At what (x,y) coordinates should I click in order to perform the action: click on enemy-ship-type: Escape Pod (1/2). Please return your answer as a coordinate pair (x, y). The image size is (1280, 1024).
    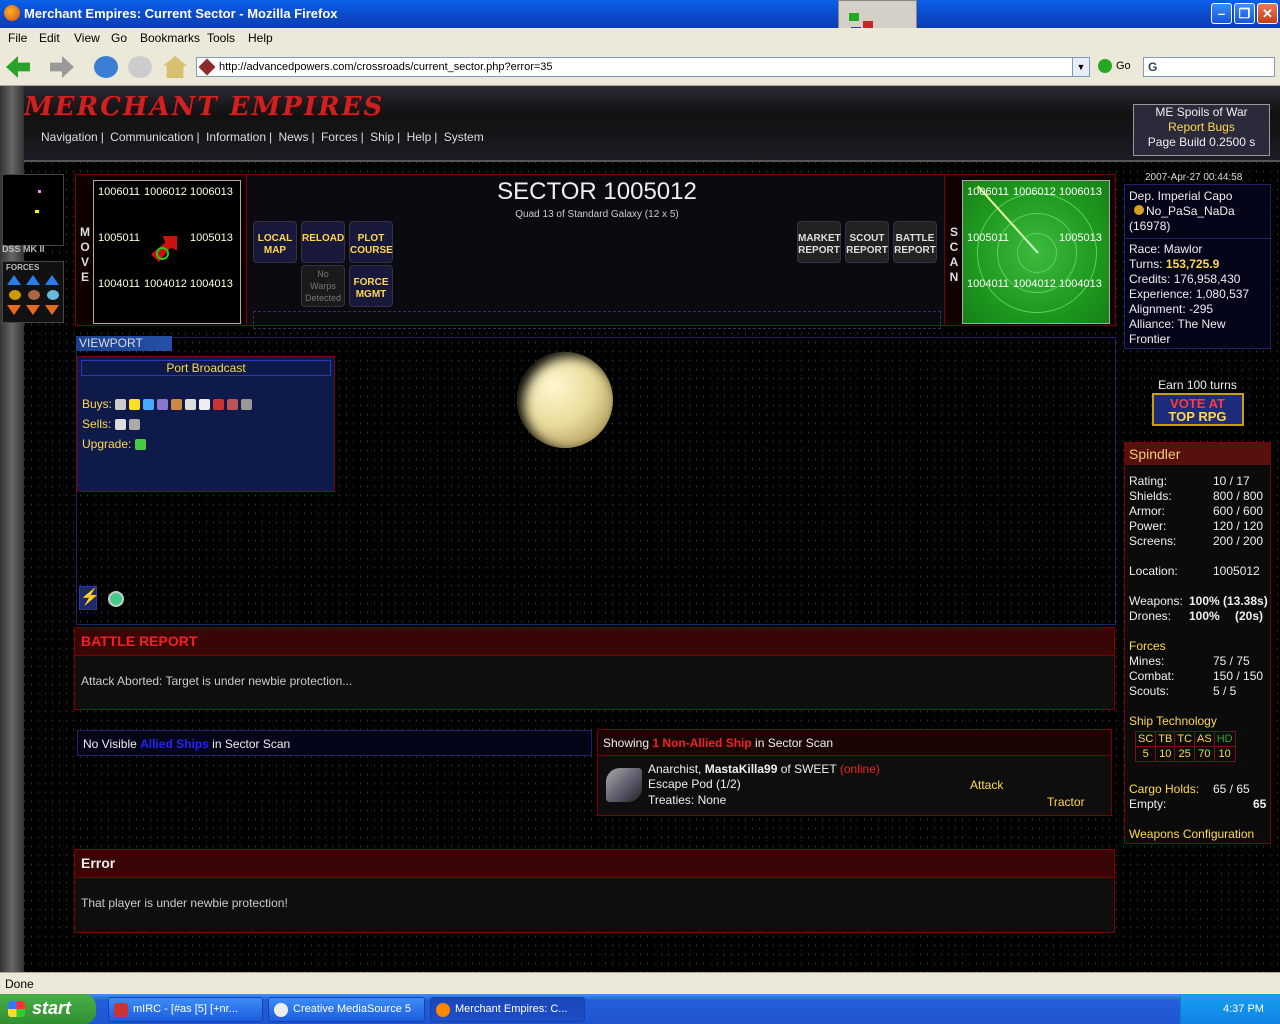
    Looking at the image, I should click on (694, 784).